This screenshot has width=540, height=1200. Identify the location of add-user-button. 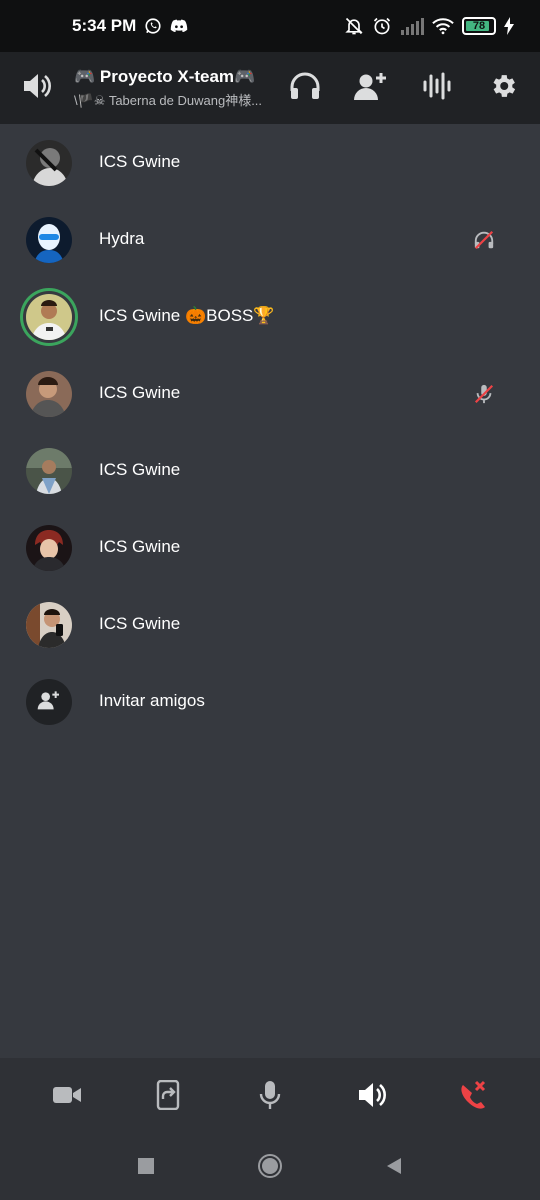
(371, 88).